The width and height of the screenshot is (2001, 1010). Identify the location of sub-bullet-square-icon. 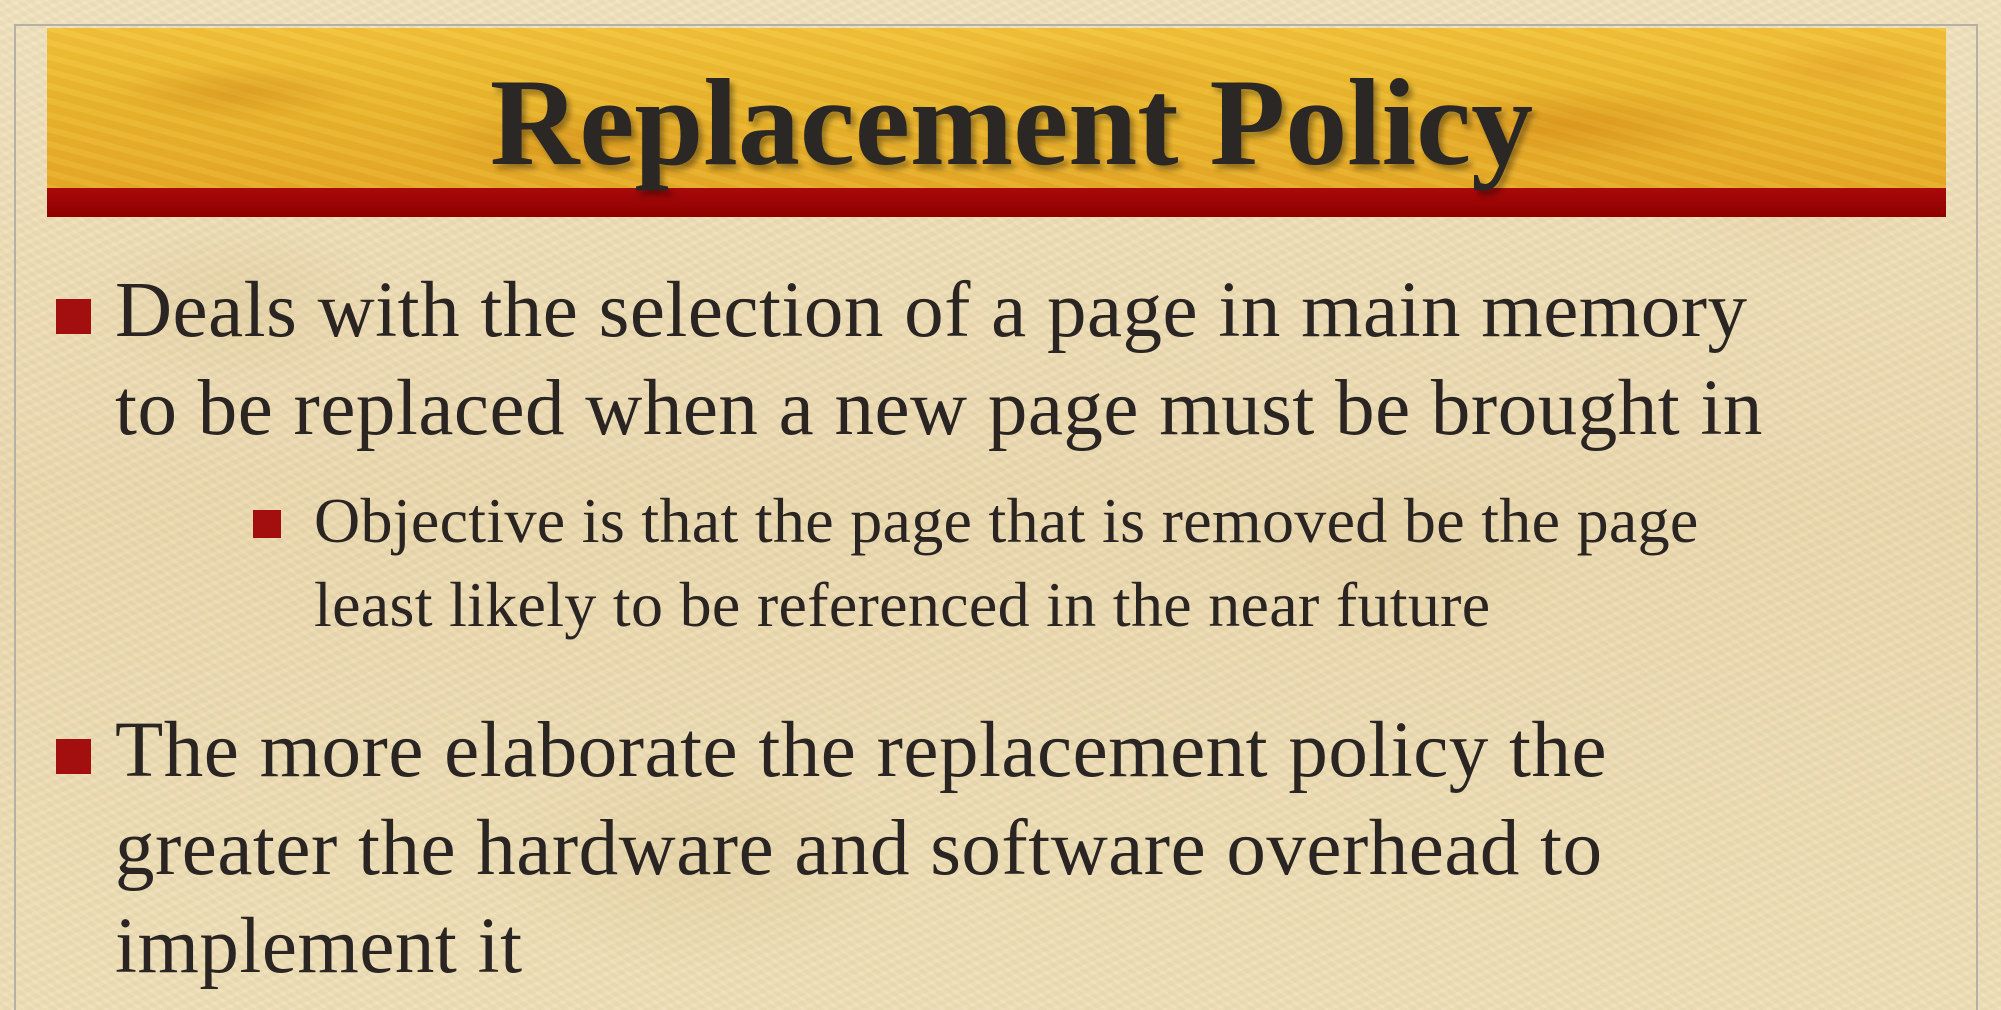
(267, 524).